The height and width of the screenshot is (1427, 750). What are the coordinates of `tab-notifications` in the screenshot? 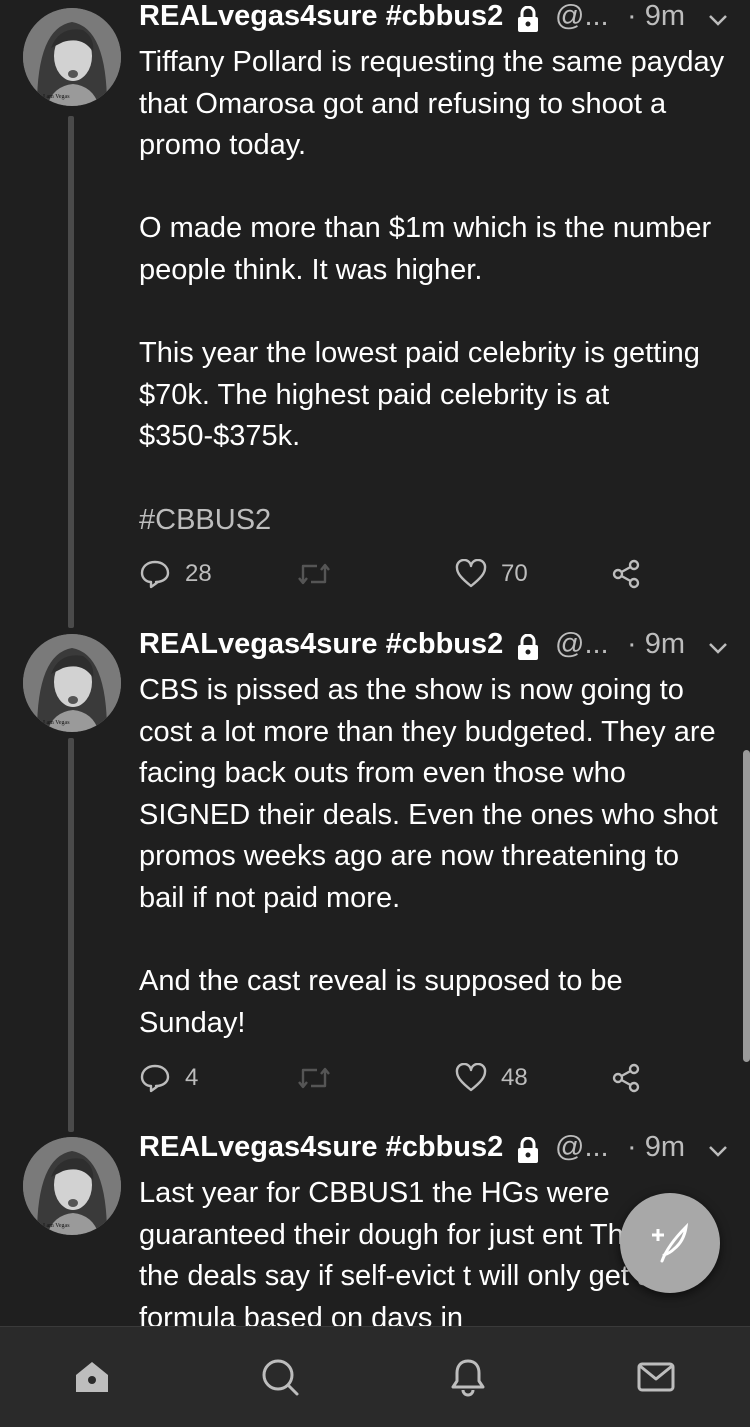 It's located at (468, 1377).